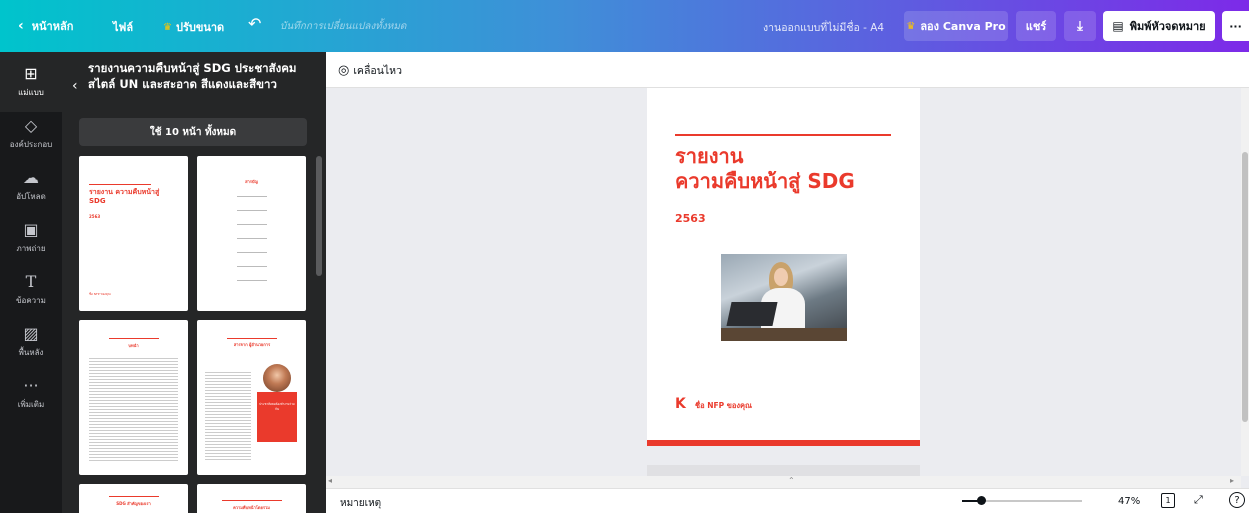 The height and width of the screenshot is (513, 1249). Describe the element at coordinates (765, 181) in the screenshot. I see `report-title-line2: ความคืบหน้าสู่ SDG` at that location.